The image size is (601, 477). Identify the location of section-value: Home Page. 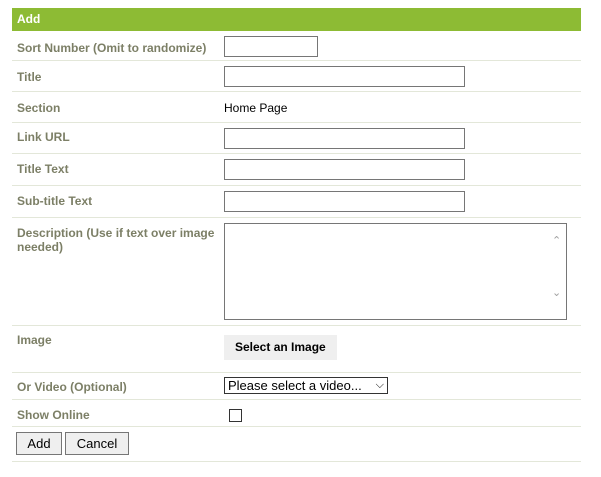
(256, 108).